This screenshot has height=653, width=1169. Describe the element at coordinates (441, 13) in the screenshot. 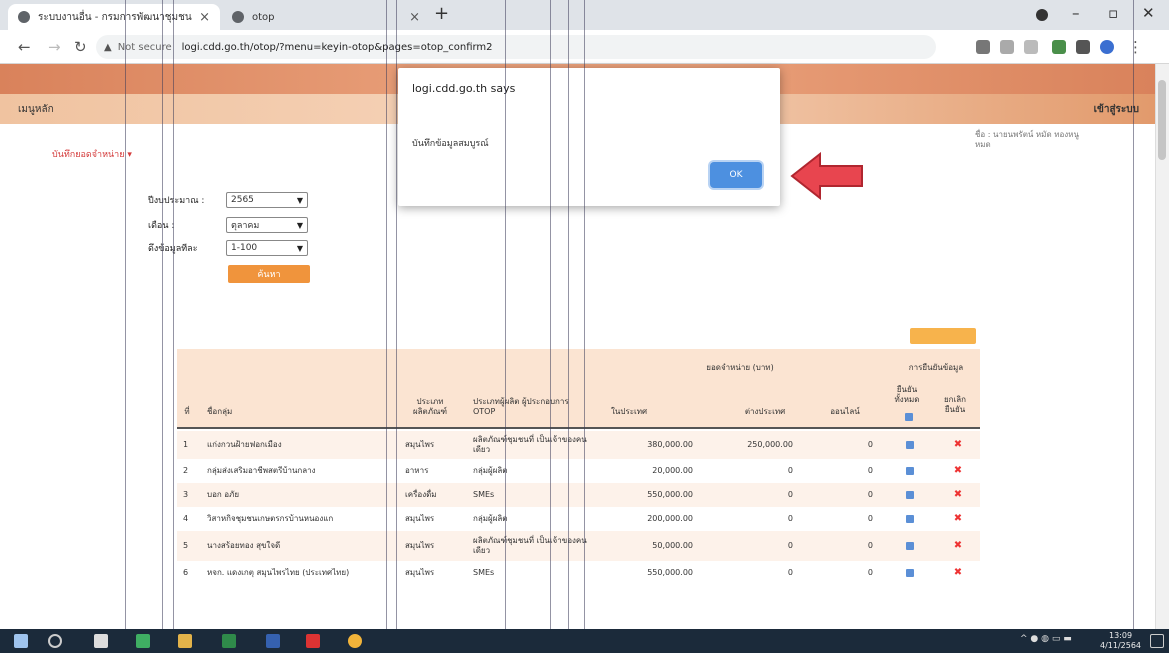

I see `new-tab-button: +` at that location.